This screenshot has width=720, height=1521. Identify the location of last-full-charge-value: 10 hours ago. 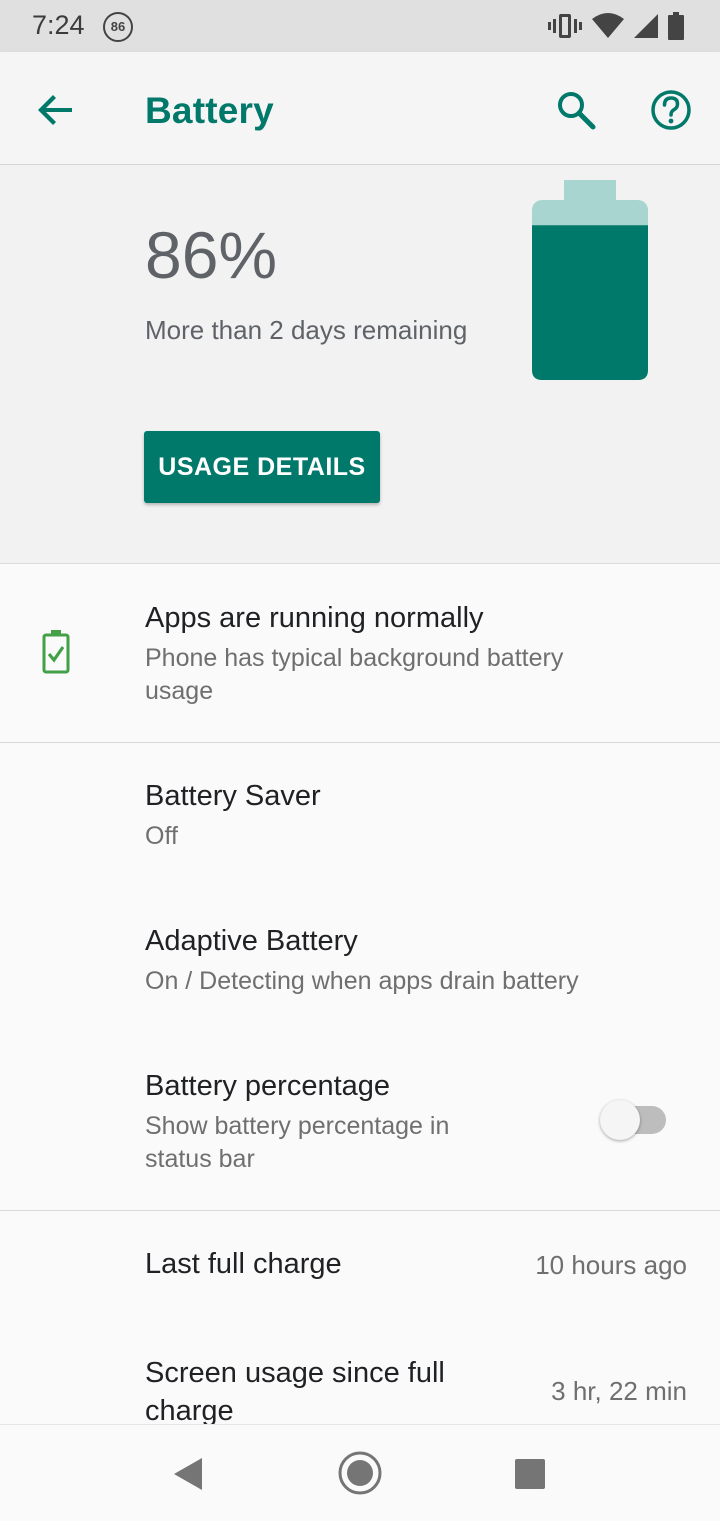
(611, 1265).